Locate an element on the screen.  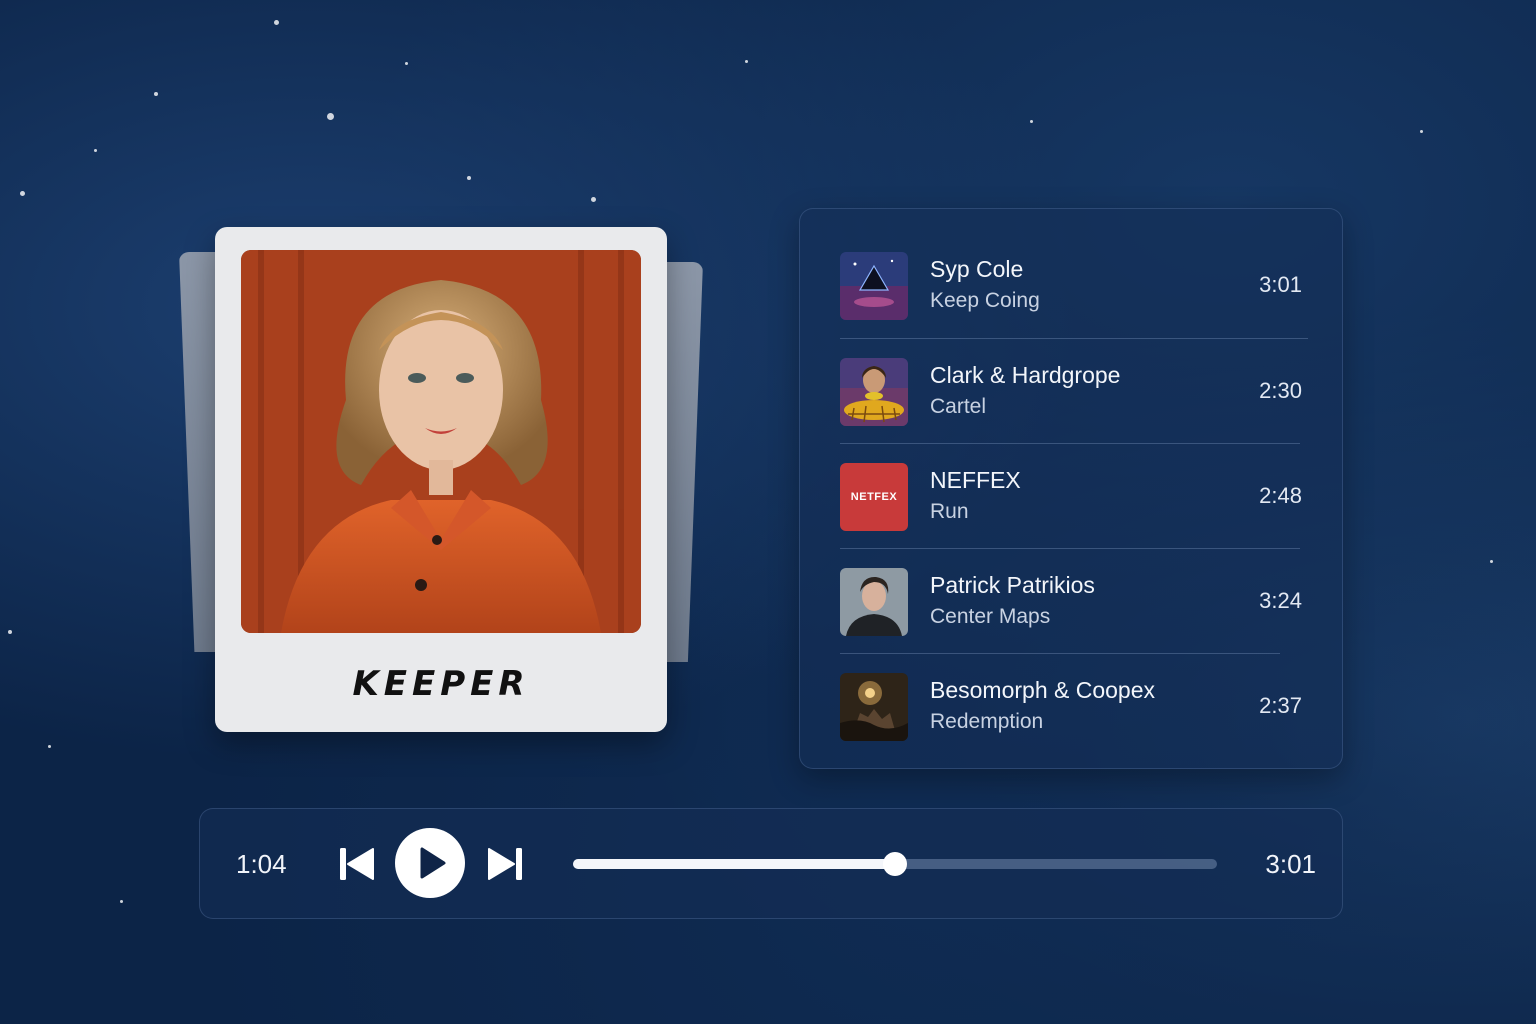
track-thumbnail-portrait is located at coordinates (874, 602).